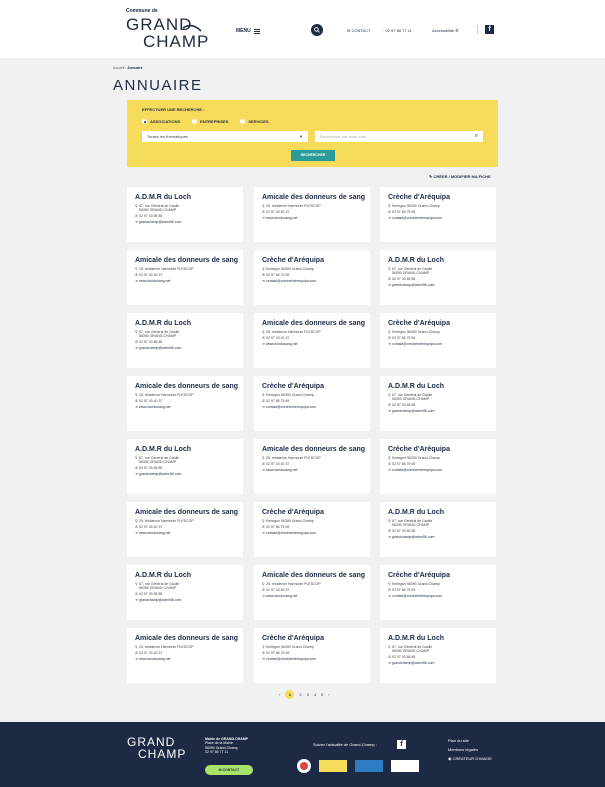 The width and height of the screenshot is (605, 787). Describe the element at coordinates (470, 758) in the screenshot. I see `footer-link-credits: ◉ CRÉATEUR D'IMAGE` at that location.